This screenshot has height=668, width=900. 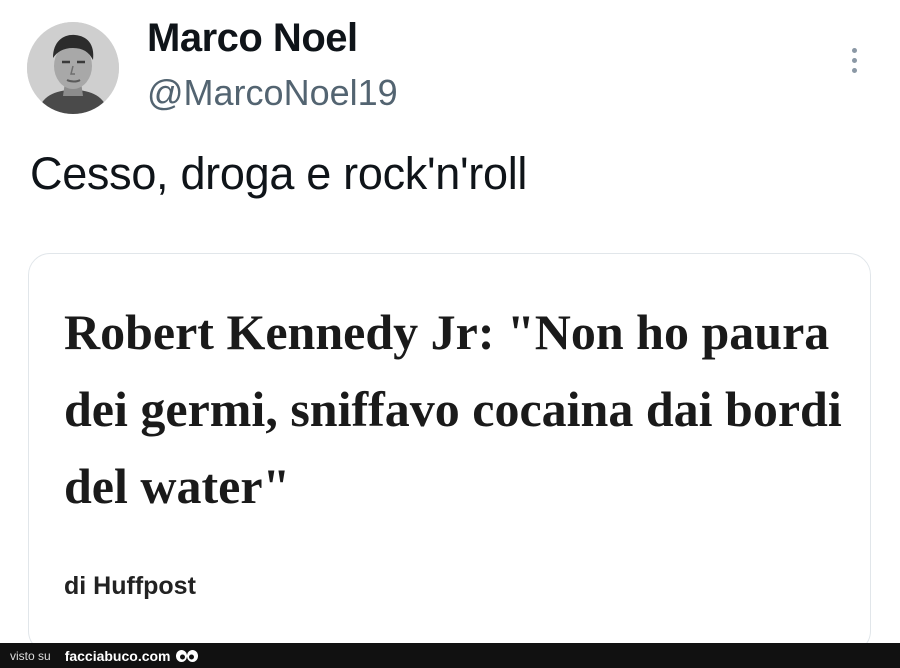 What do you see at coordinates (130, 586) in the screenshot?
I see `card-source: di Huffpost` at bounding box center [130, 586].